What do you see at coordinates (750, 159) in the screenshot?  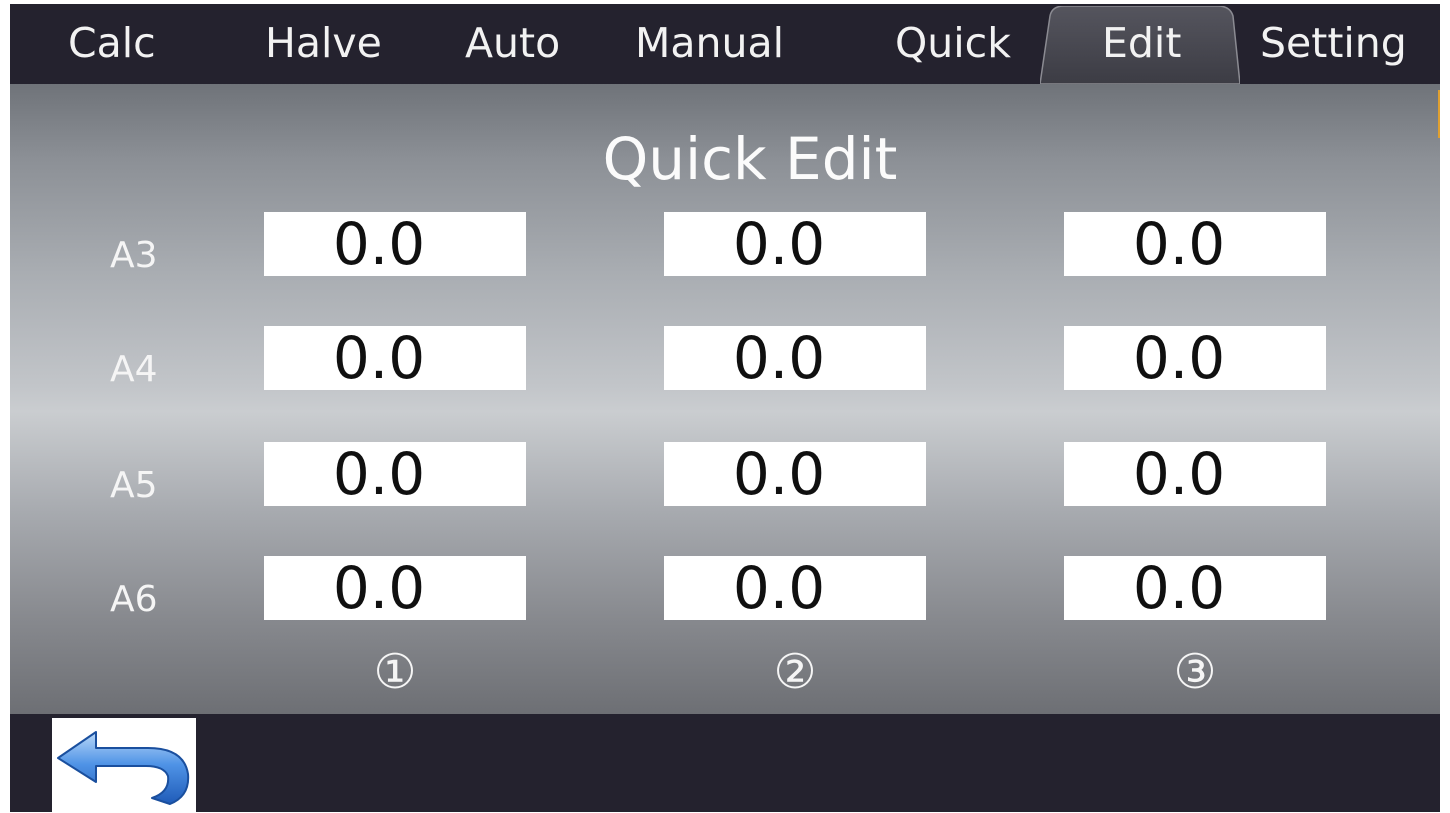 I see `page-title: Quick Edit` at bounding box center [750, 159].